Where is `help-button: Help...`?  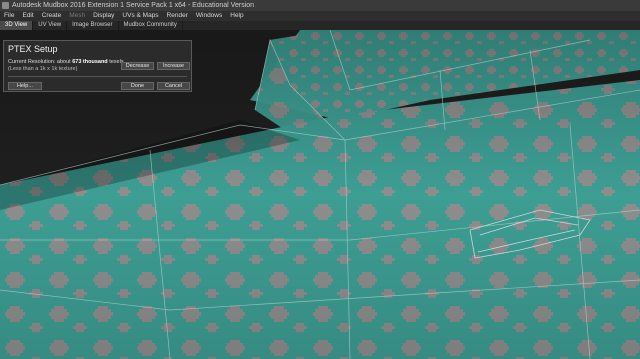 help-button: Help... is located at coordinates (25, 86).